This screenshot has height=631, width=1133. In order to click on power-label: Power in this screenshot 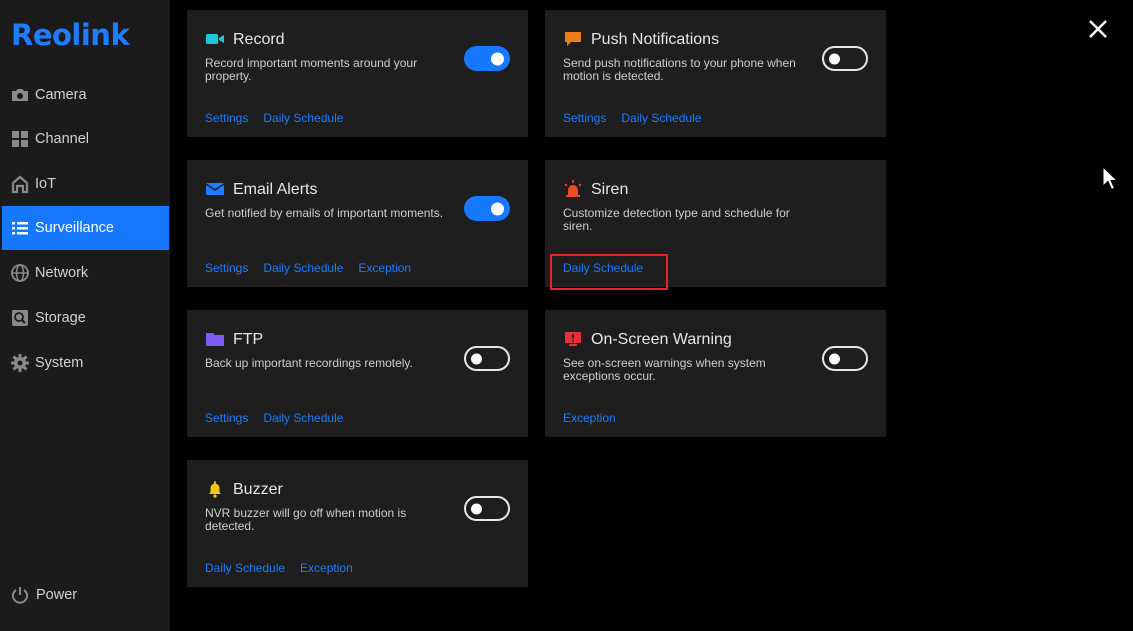, I will do `click(57, 595)`.